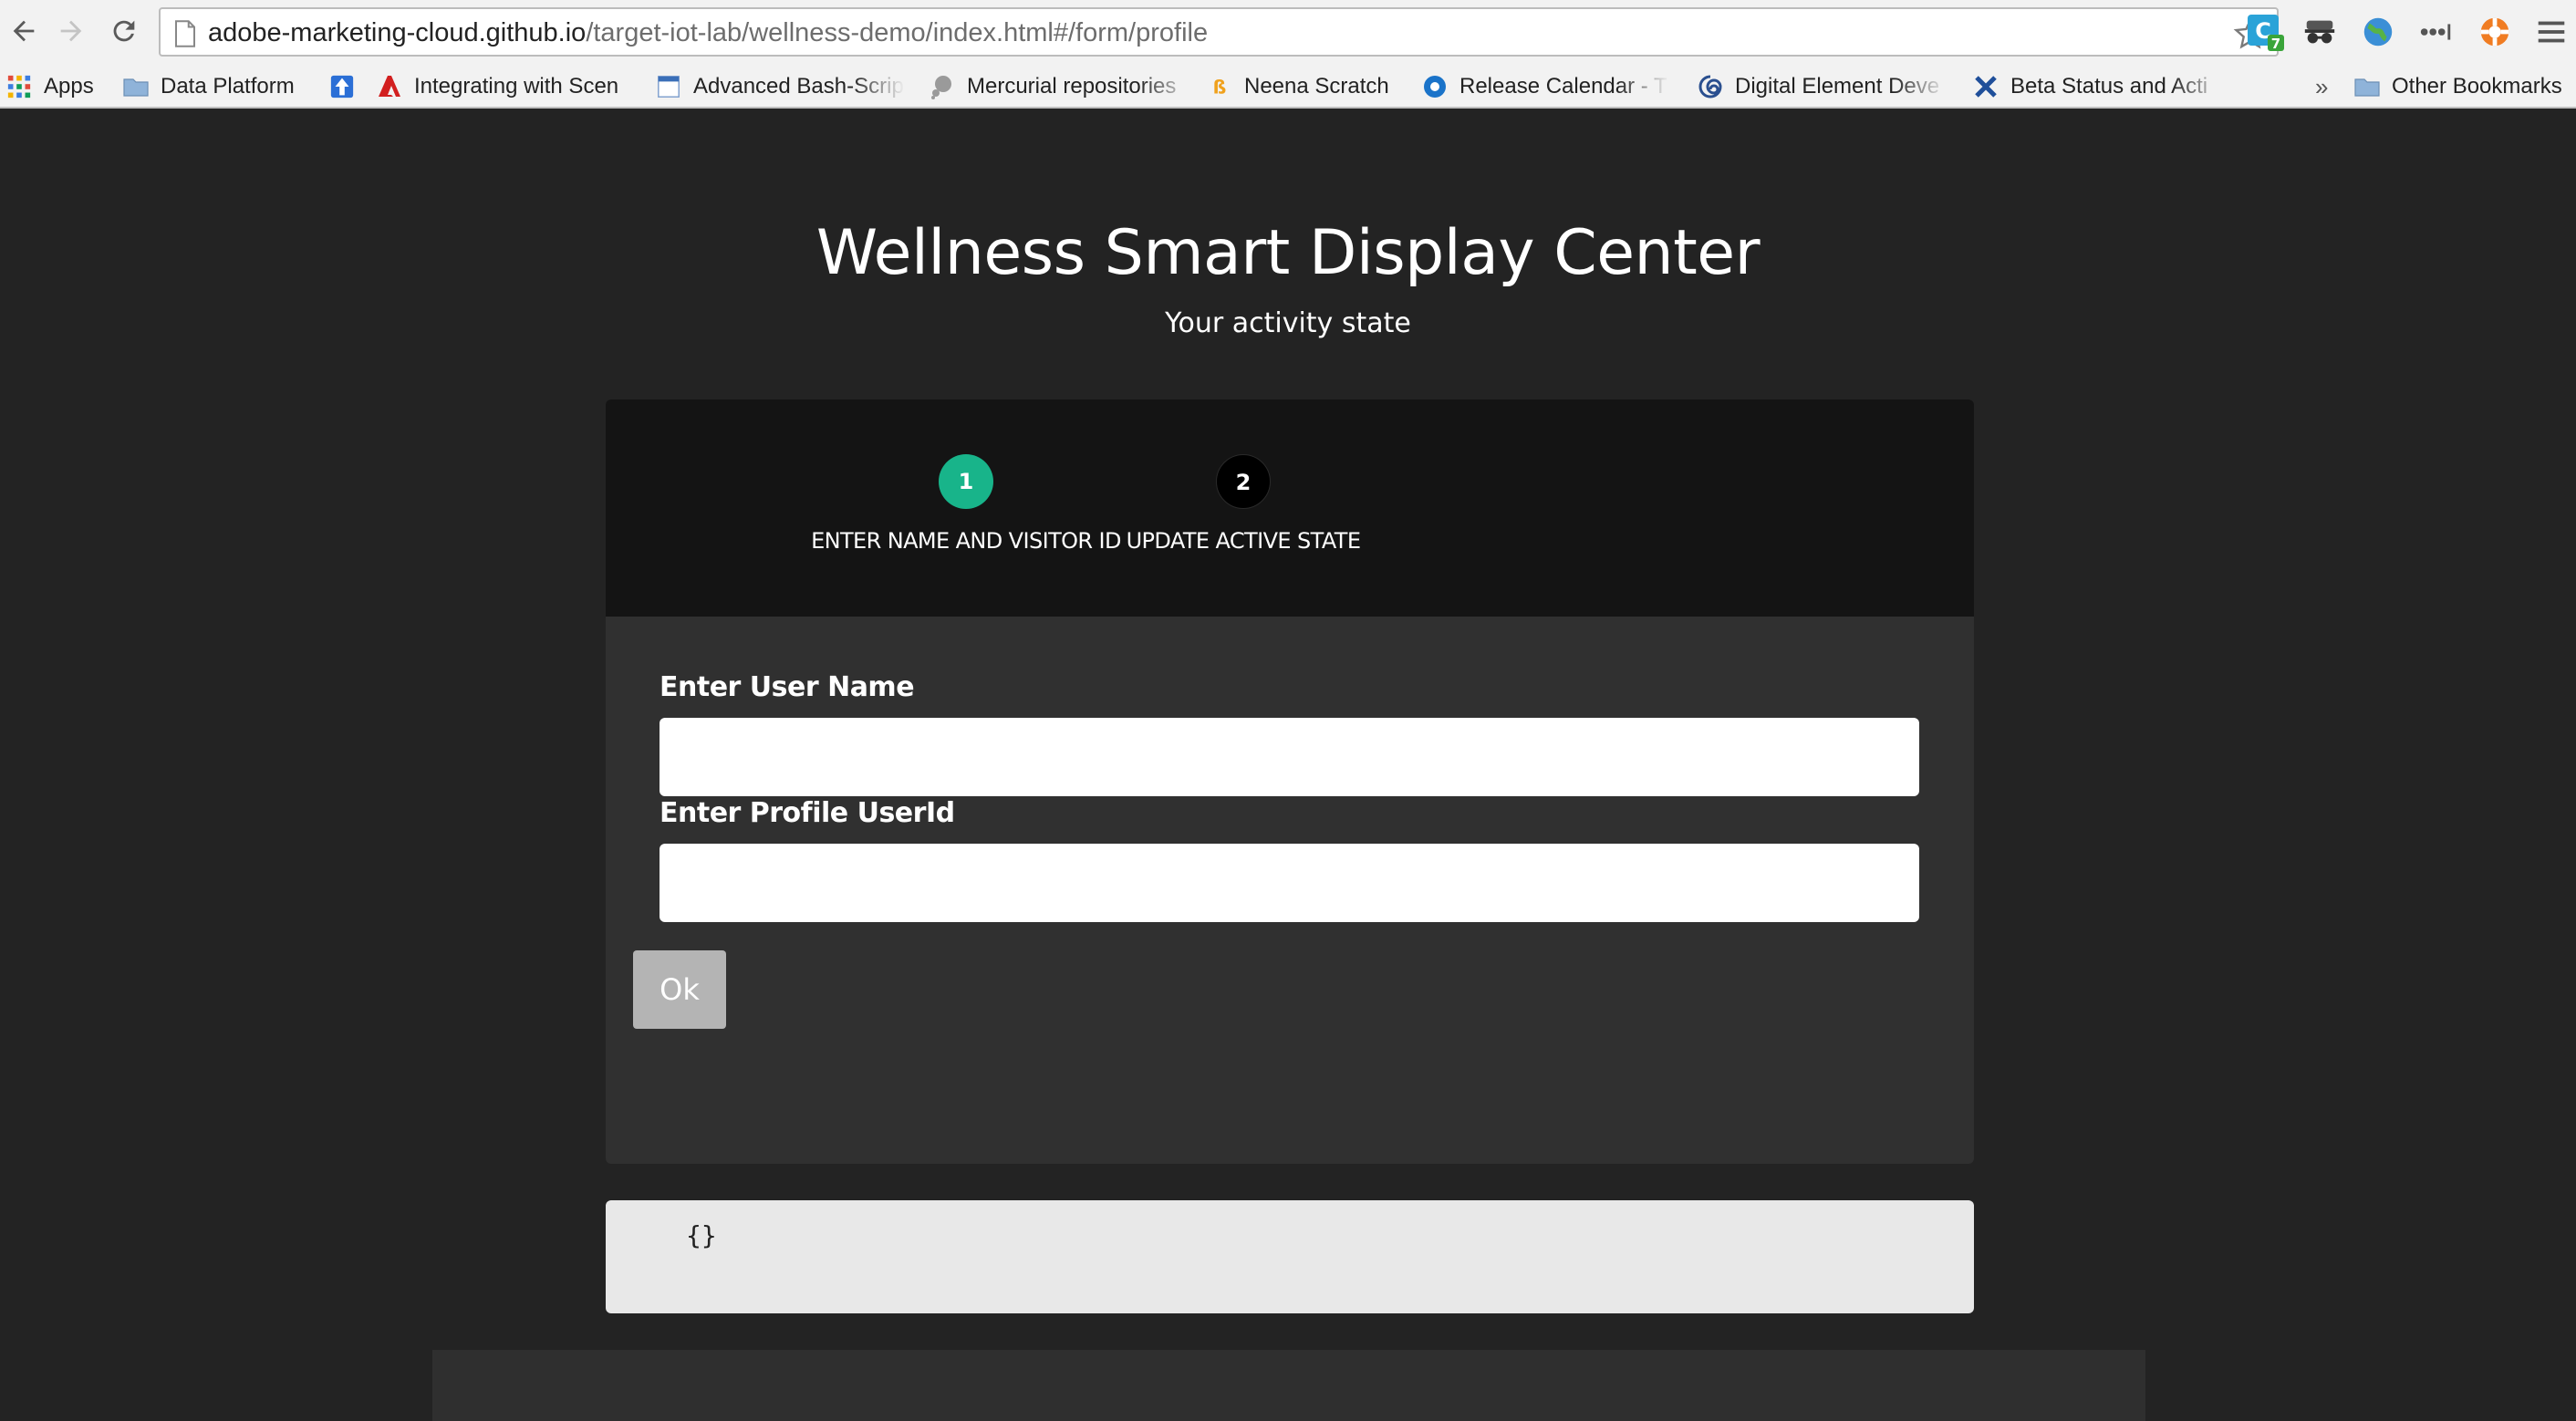  I want to click on hamburger-menu-icon, so click(2551, 32).